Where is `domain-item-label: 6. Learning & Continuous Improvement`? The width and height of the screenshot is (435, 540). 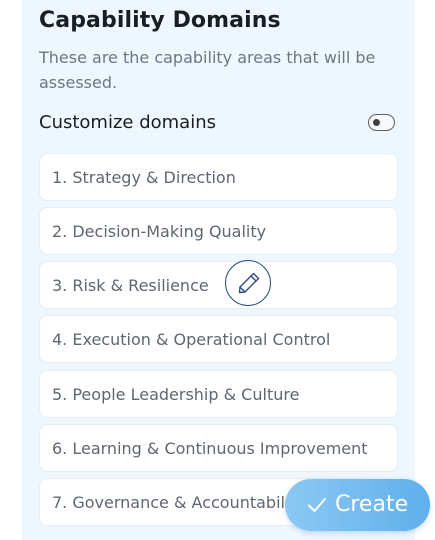
domain-item-label: 6. Learning & Continuous Improvement is located at coordinates (210, 448).